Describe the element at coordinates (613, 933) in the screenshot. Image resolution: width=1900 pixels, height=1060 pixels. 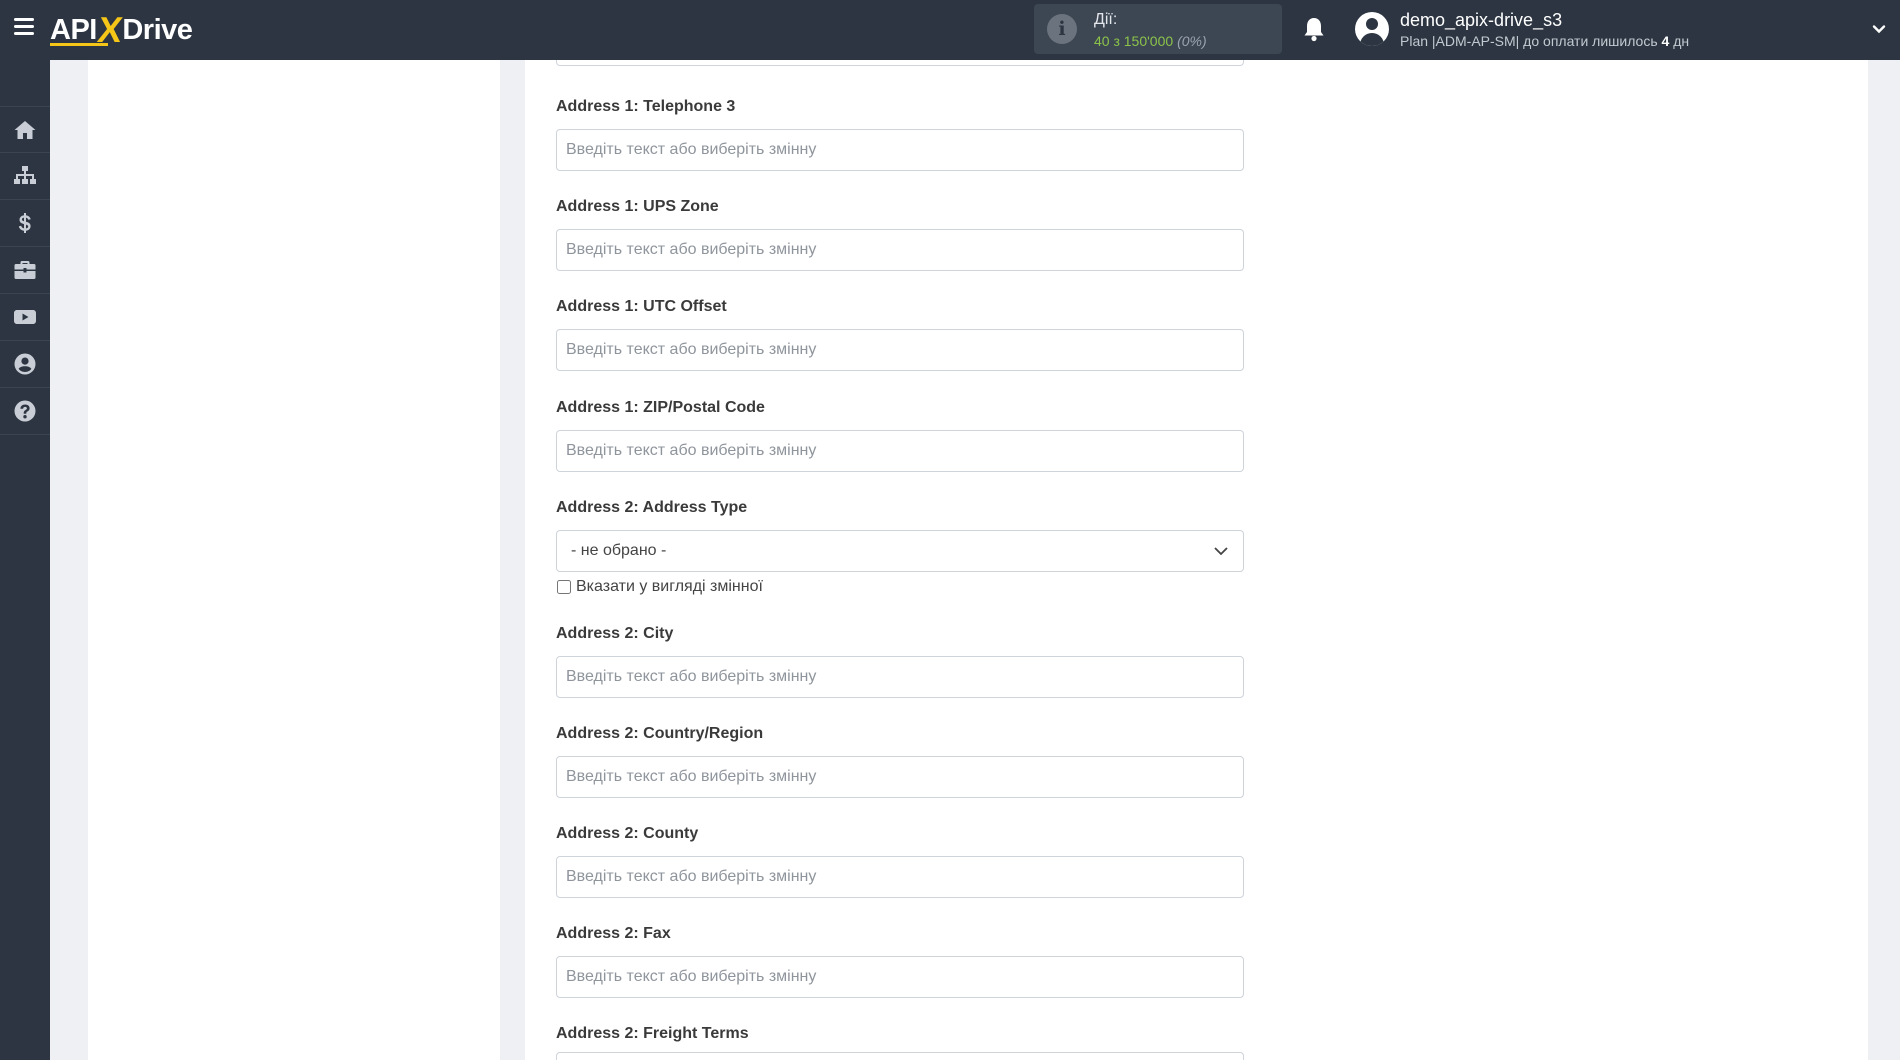
I see `field-label: Address 2: Fax` at that location.